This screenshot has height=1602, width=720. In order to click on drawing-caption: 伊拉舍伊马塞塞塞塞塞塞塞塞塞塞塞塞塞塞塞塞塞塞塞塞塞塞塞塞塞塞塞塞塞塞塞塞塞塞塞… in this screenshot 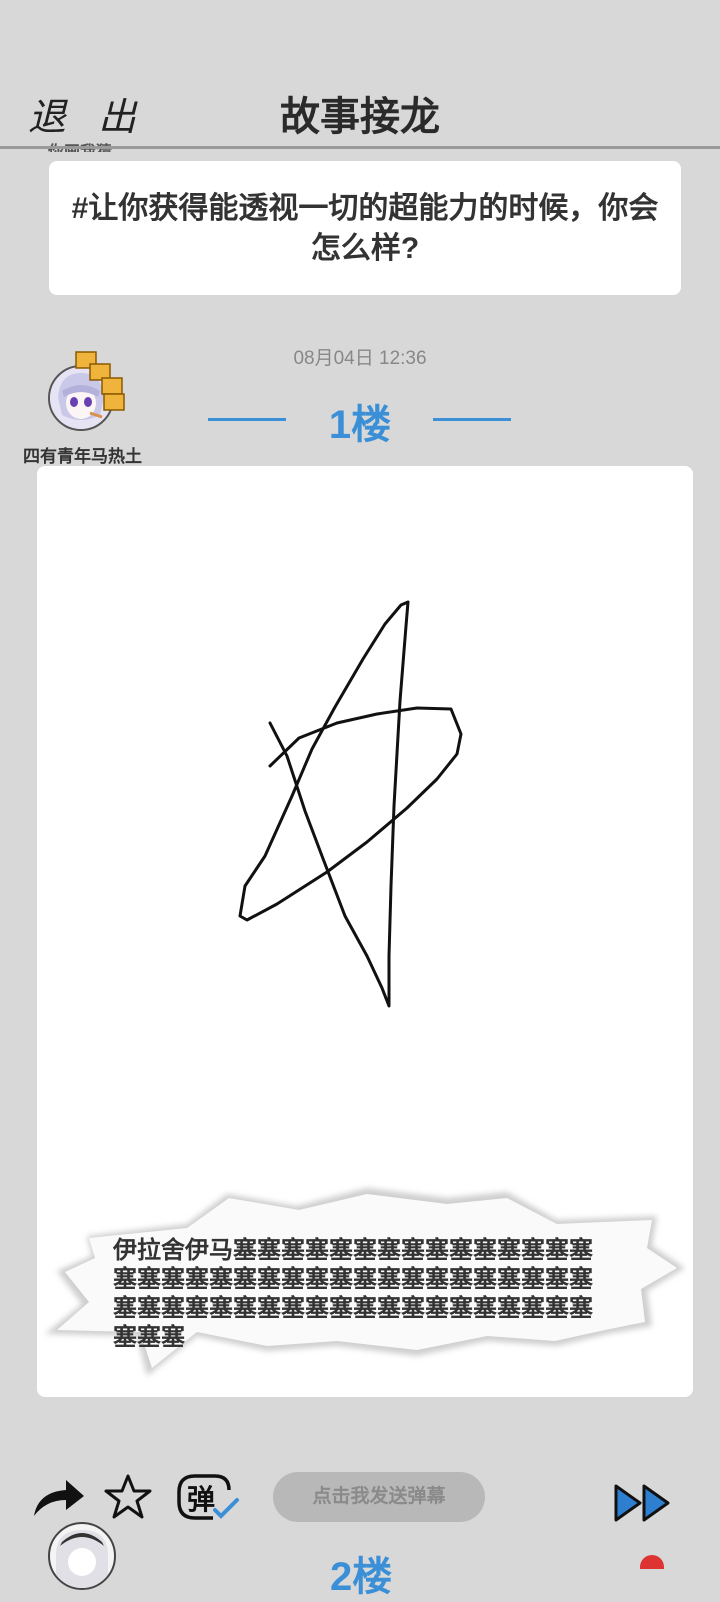, I will do `click(353, 1294)`.